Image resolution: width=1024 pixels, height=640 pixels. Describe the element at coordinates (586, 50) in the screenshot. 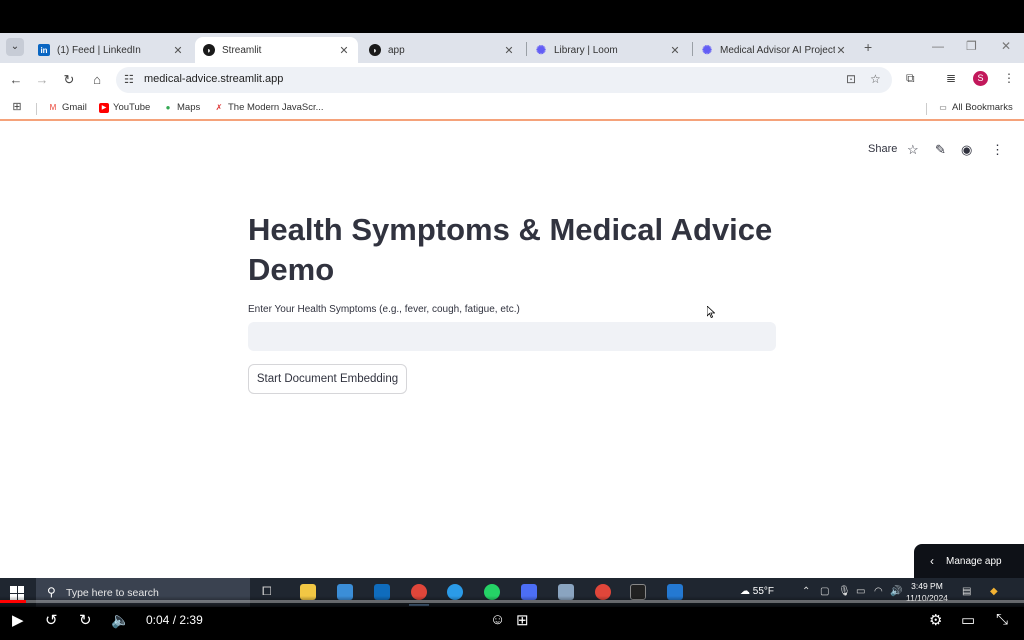

I see `tab-title: Library | Loom` at that location.